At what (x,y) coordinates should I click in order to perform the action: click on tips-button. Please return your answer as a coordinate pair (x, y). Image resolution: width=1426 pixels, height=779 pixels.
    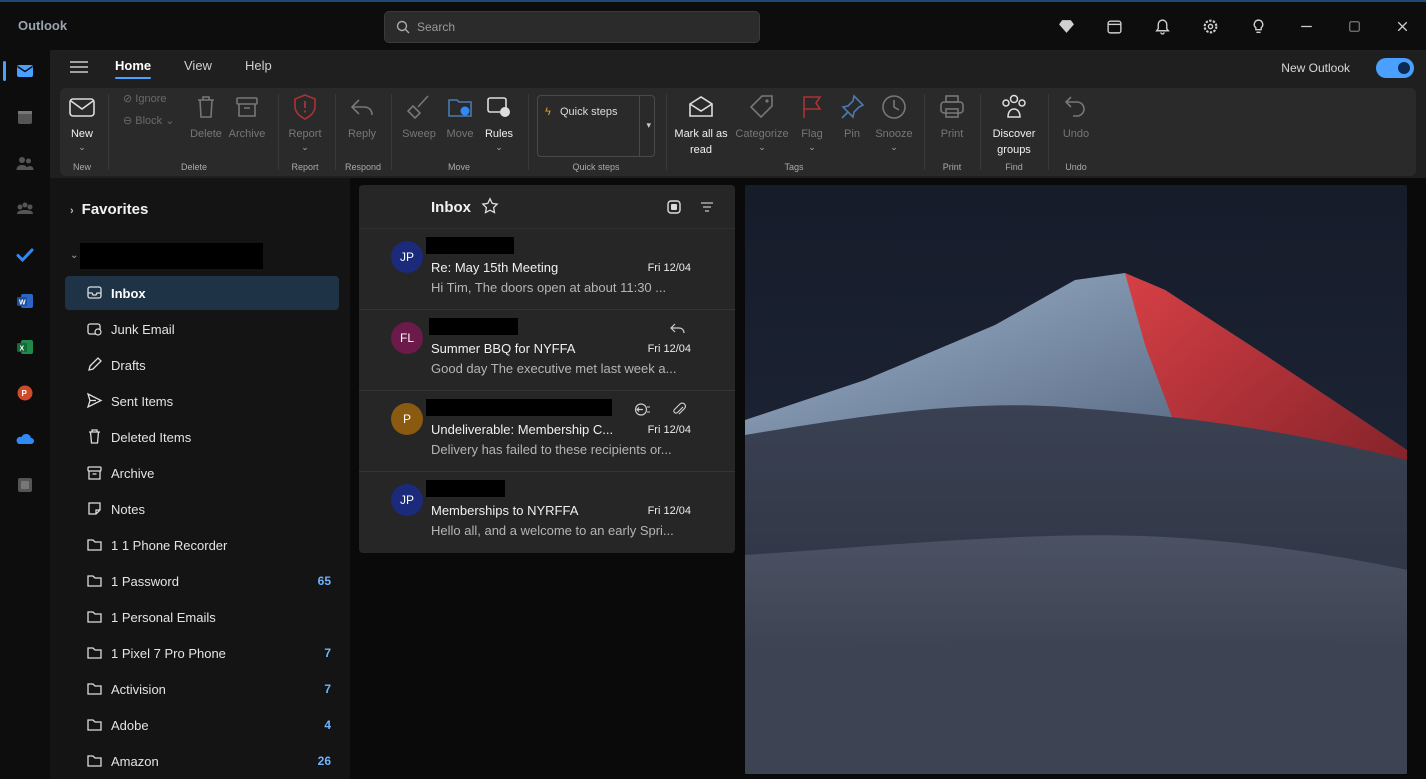
    Looking at the image, I should click on (1258, 26).